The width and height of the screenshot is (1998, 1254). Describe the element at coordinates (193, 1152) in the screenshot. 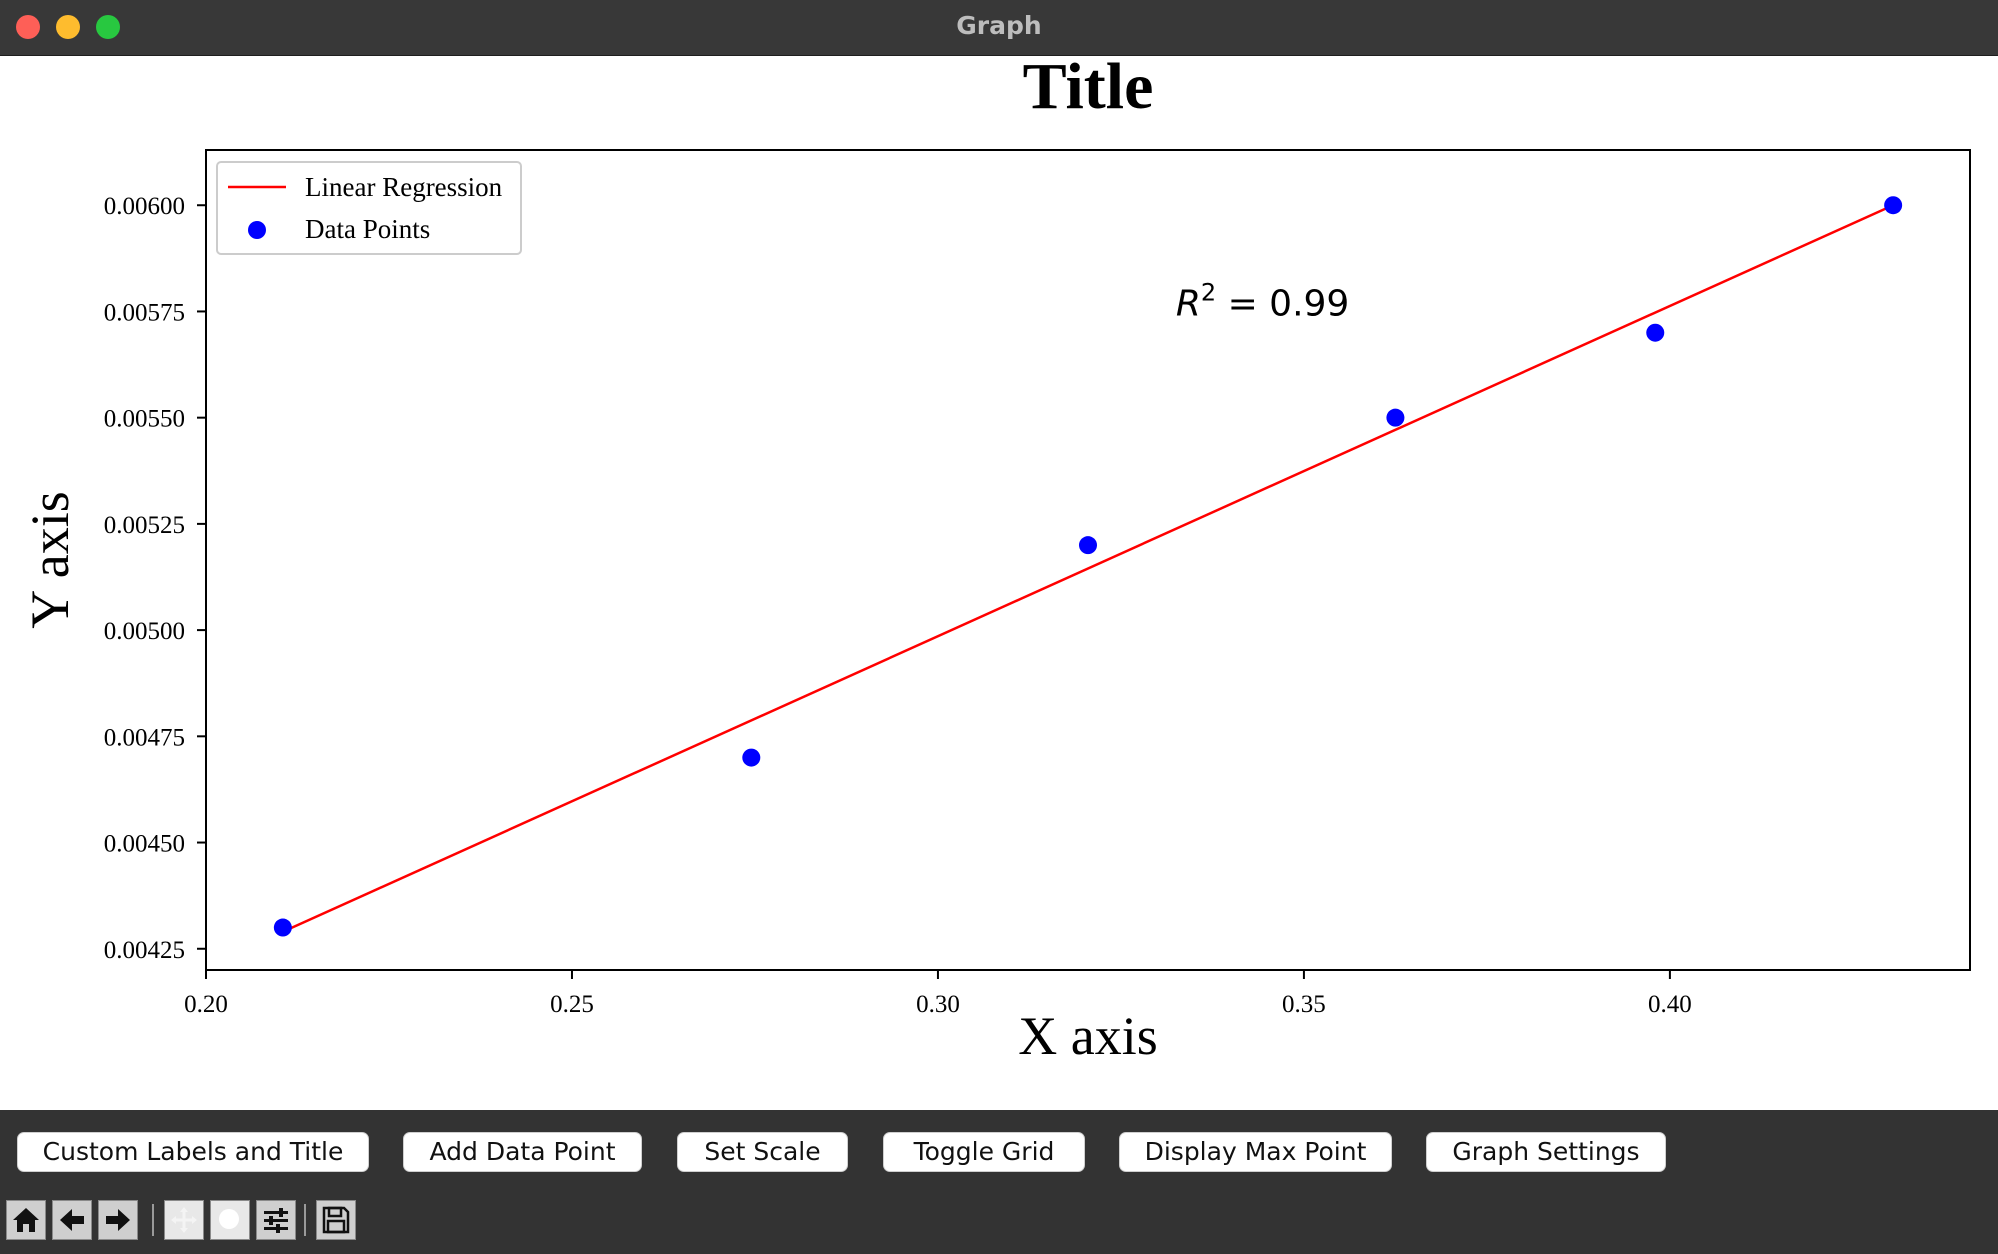

I see `custom-labels-button: Custom Labels and Title` at that location.